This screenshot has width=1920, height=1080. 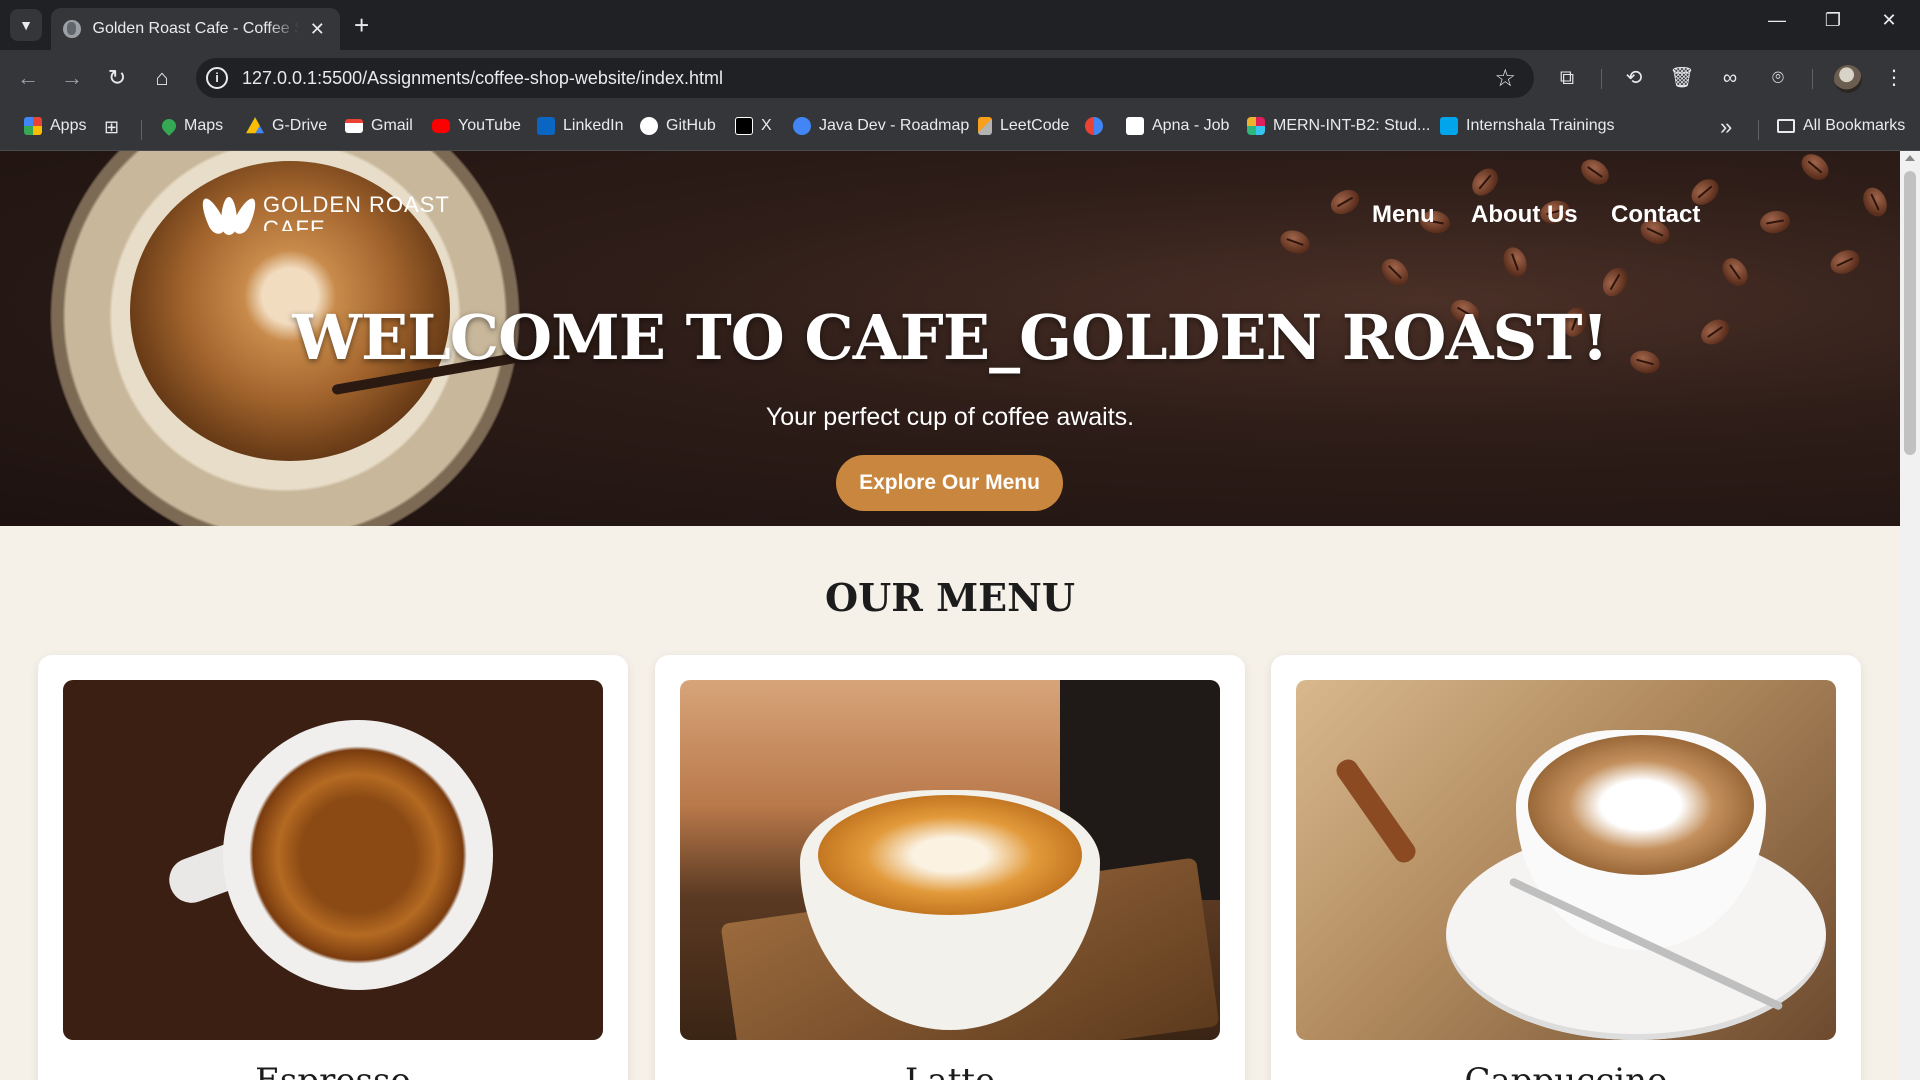 I want to click on bookmark-label: Maps, so click(x=204, y=125).